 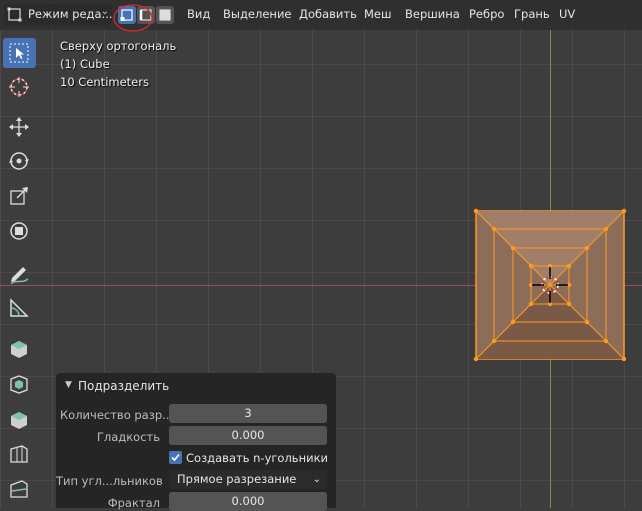 I want to click on menu-add: Добавить, so click(x=328, y=14).